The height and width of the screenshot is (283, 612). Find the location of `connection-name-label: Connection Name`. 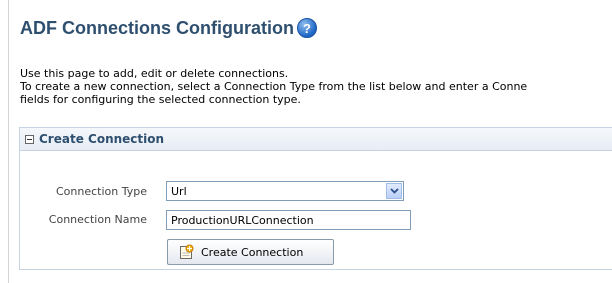

connection-name-label: Connection Name is located at coordinates (97, 219).